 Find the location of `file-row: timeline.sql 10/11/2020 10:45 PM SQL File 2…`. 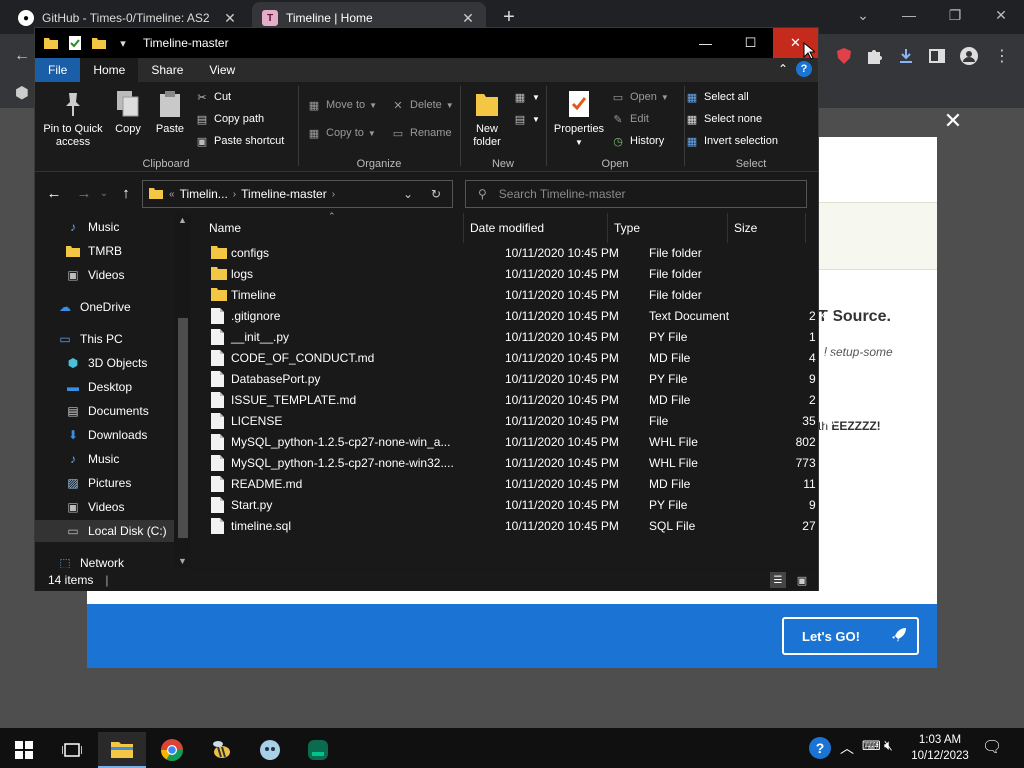

file-row: timeline.sql 10/11/2020 10:45 PM SQL File 2… is located at coordinates (513, 526).